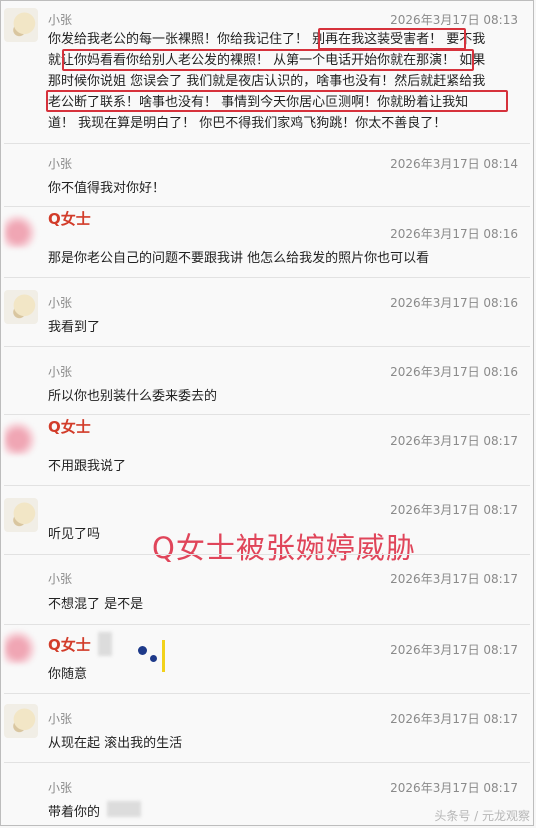 The width and height of the screenshot is (536, 828). I want to click on message-text: 不用跟我说了, so click(87, 466).